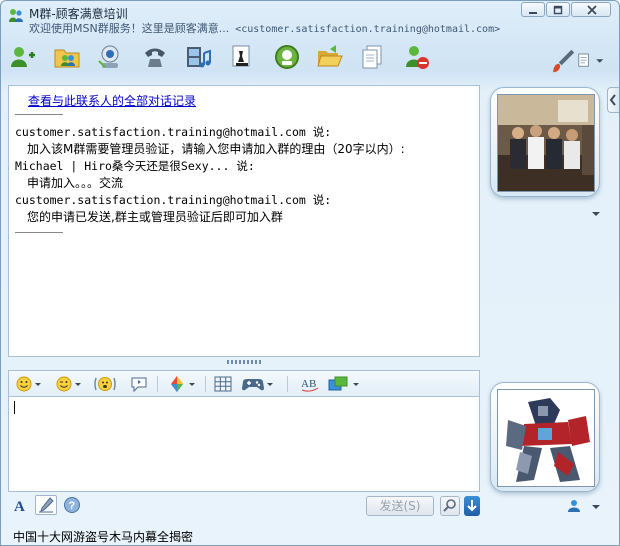 This screenshot has height=546, width=620. What do you see at coordinates (244, 505) in the screenshot?
I see `input-bottom-bar: A ? 发送(S)` at bounding box center [244, 505].